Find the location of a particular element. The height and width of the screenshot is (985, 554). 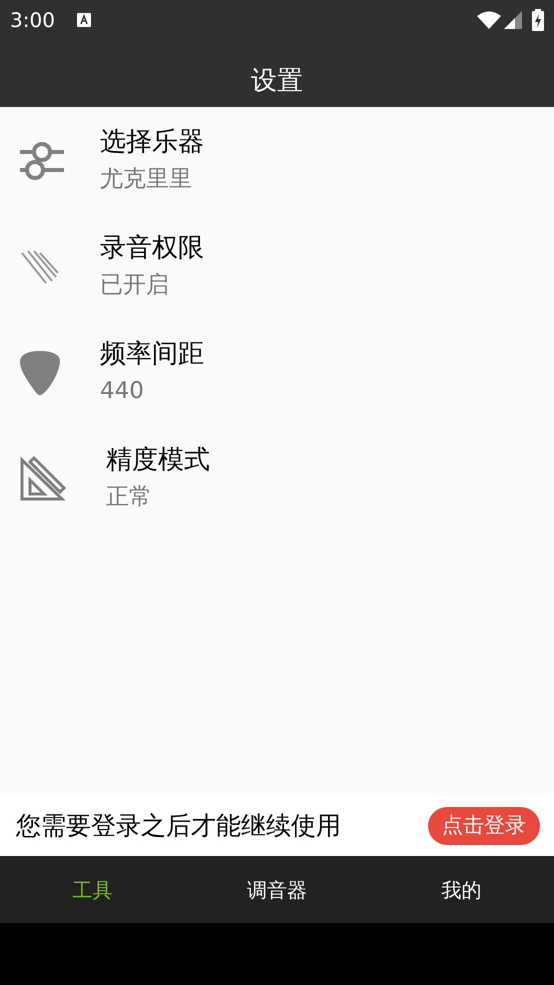

setting-title: 录音权限 is located at coordinates (152, 248).